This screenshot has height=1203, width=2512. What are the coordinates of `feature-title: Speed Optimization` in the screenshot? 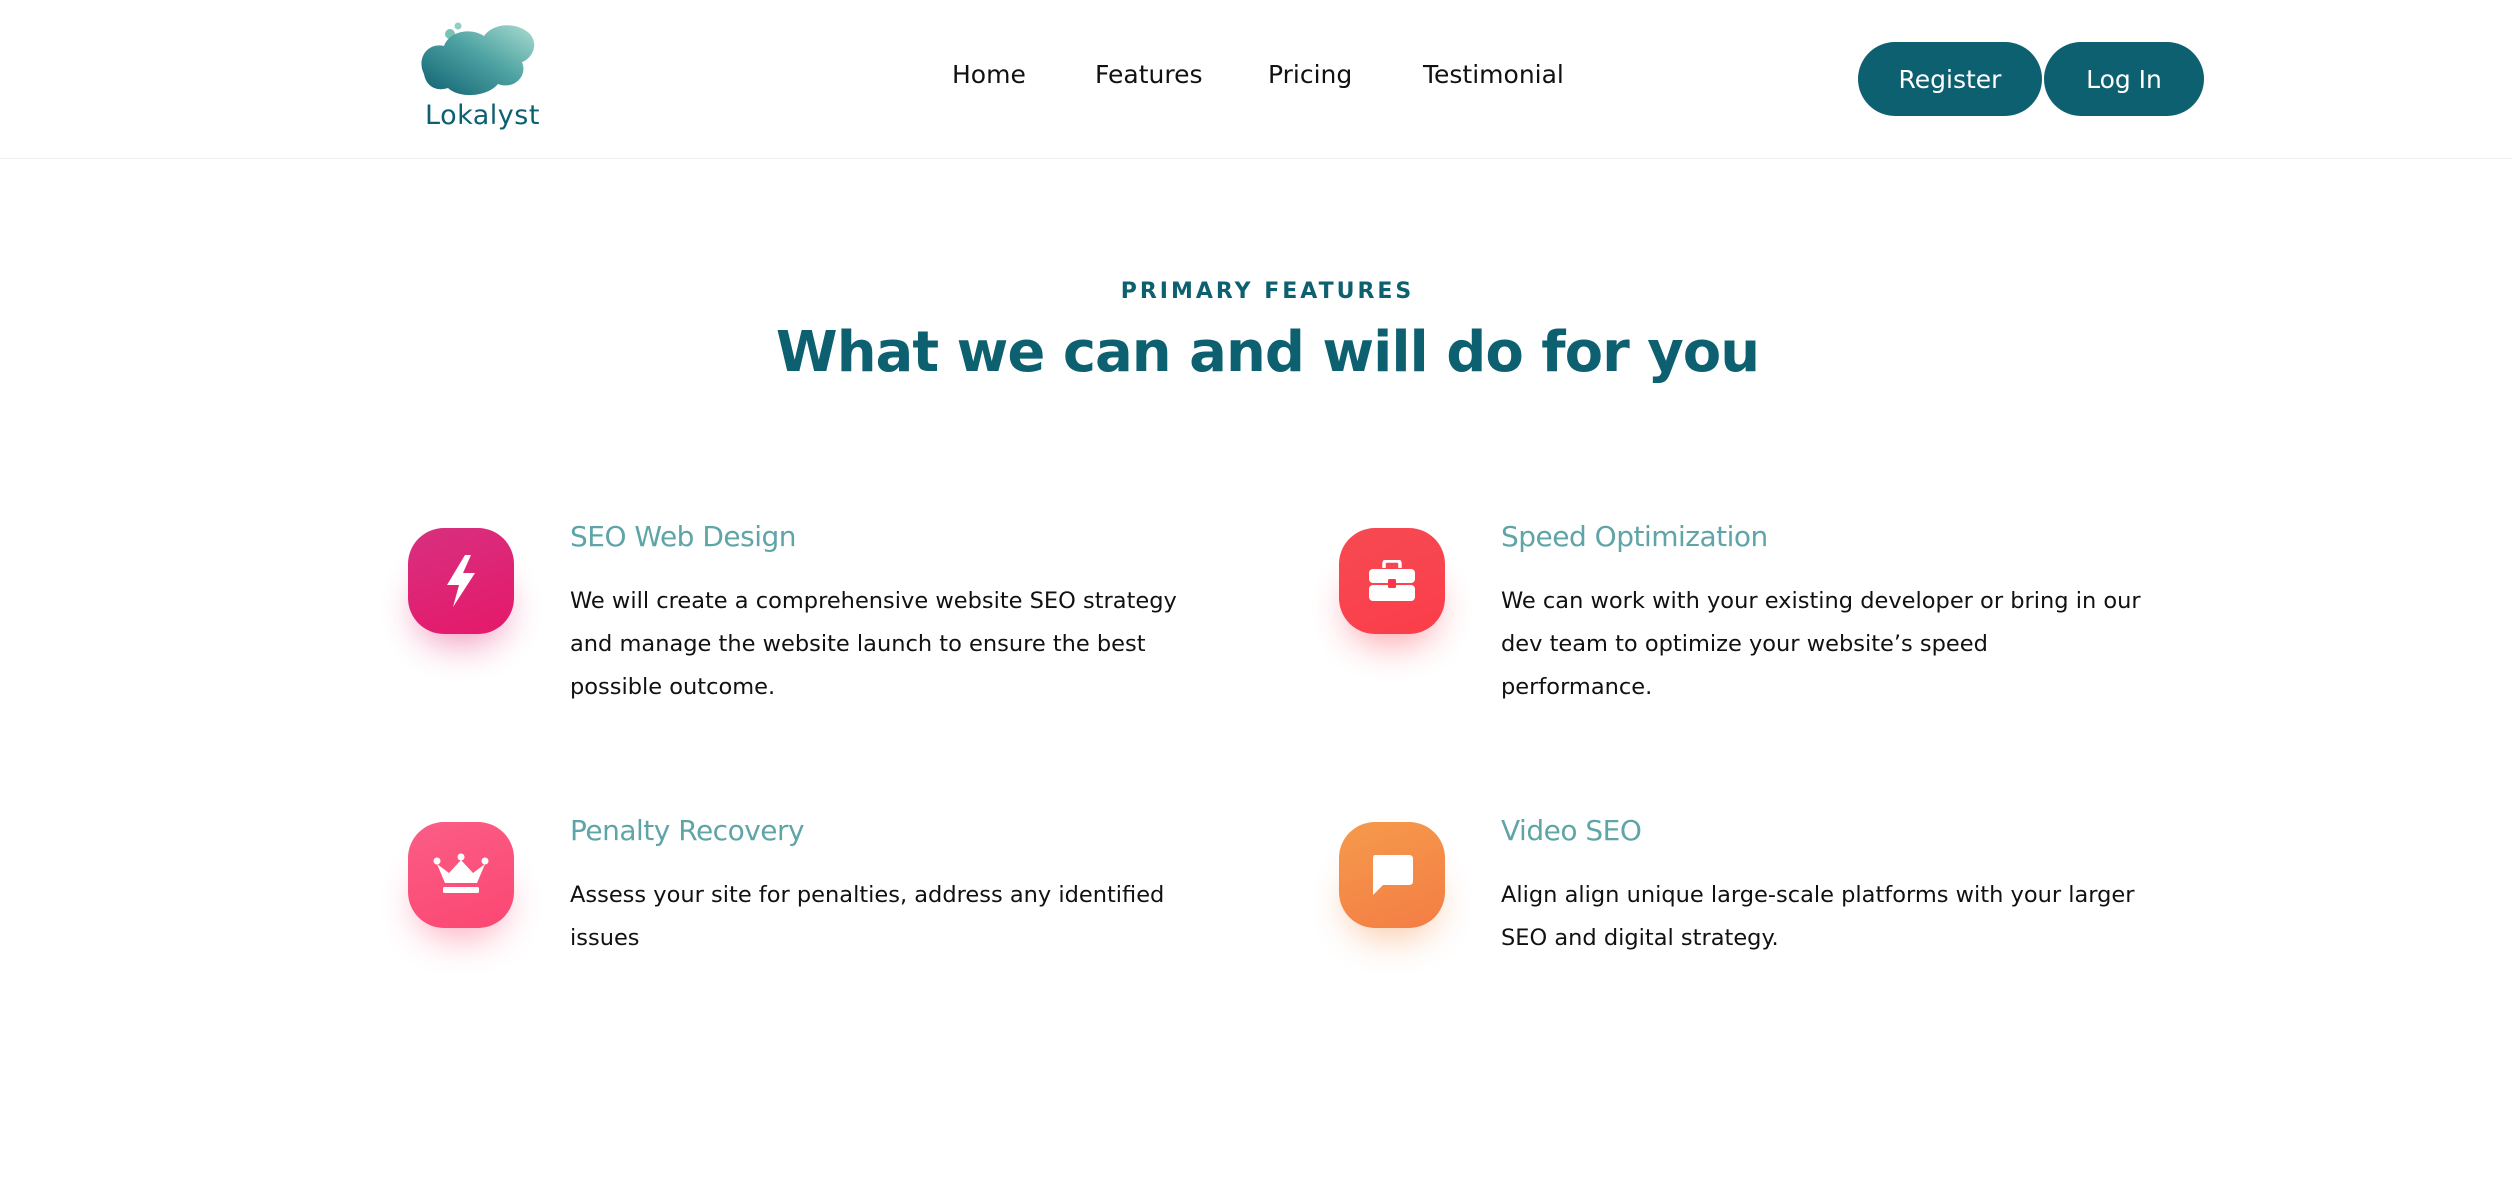 It's located at (1634, 536).